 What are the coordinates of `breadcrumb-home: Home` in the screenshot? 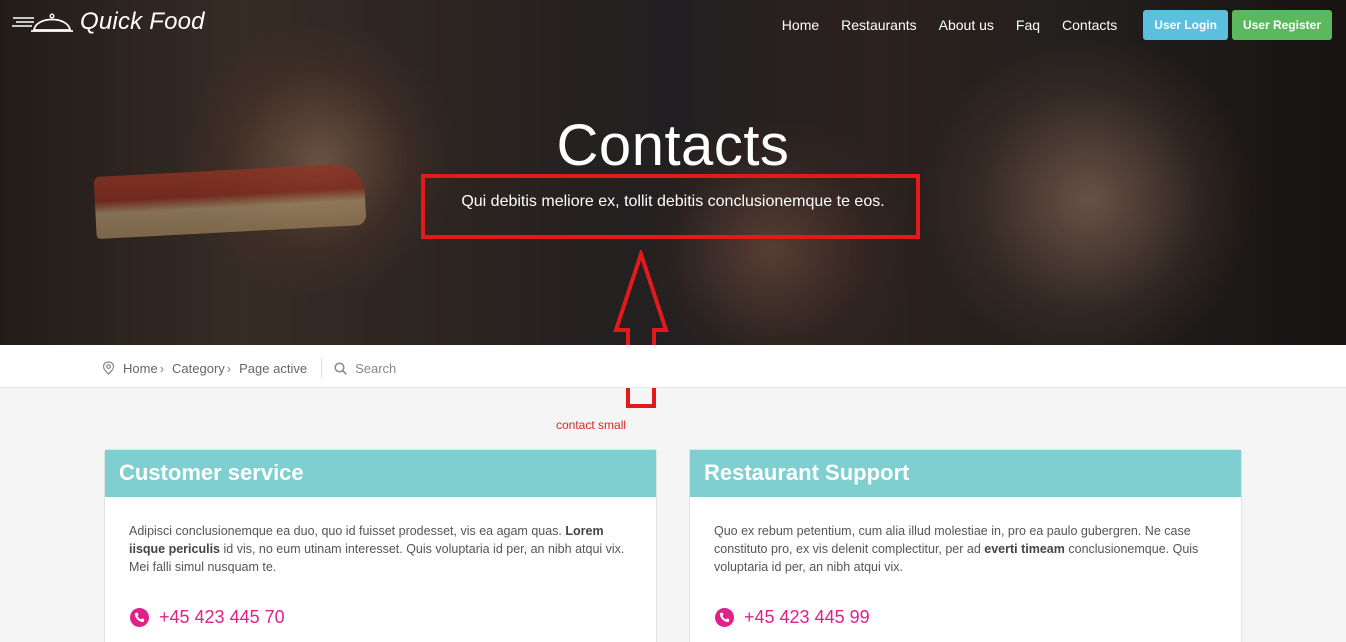 It's located at (140, 368).